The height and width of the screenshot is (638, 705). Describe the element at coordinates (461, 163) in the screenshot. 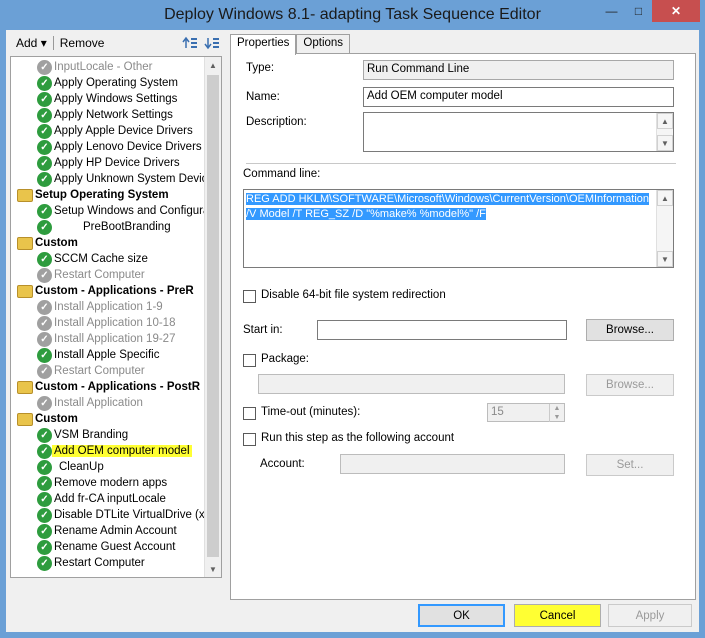

I see `section-divider` at that location.